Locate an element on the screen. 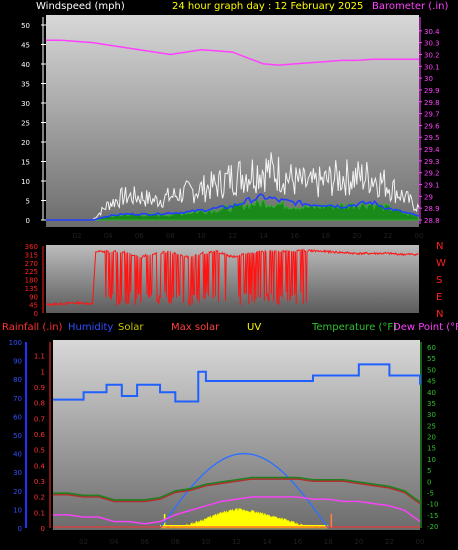 This screenshot has height=550, width=458. direction-tick-label: 135 is located at coordinates (31, 289).